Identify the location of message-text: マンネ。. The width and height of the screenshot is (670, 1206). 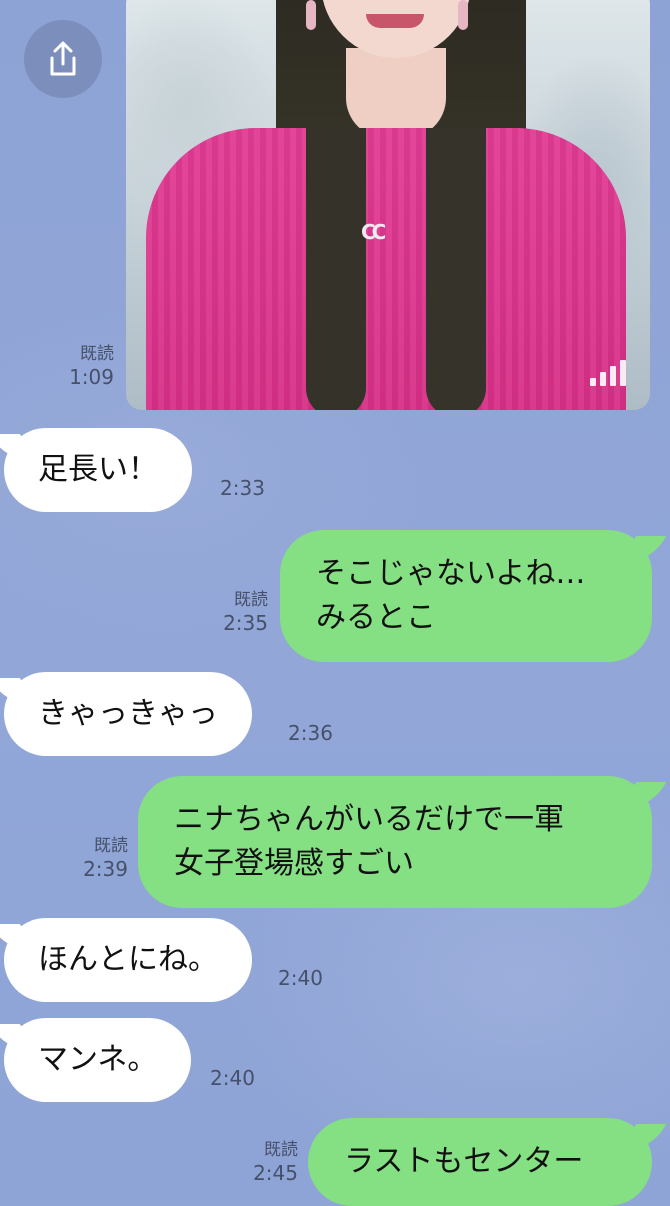
(98, 1059).